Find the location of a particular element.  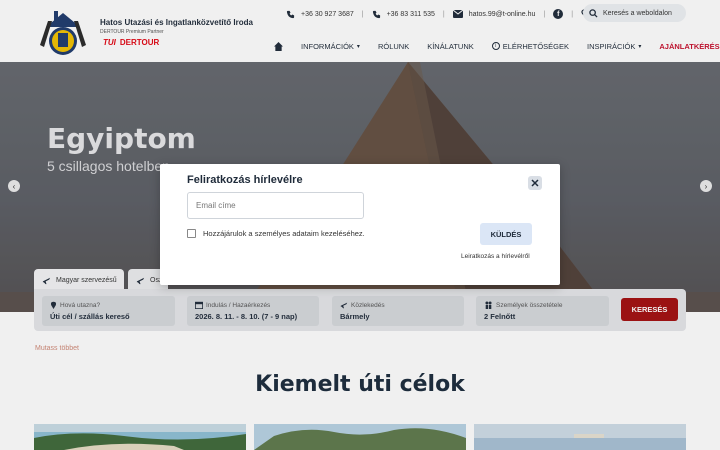

nav-home is located at coordinates (278, 46).